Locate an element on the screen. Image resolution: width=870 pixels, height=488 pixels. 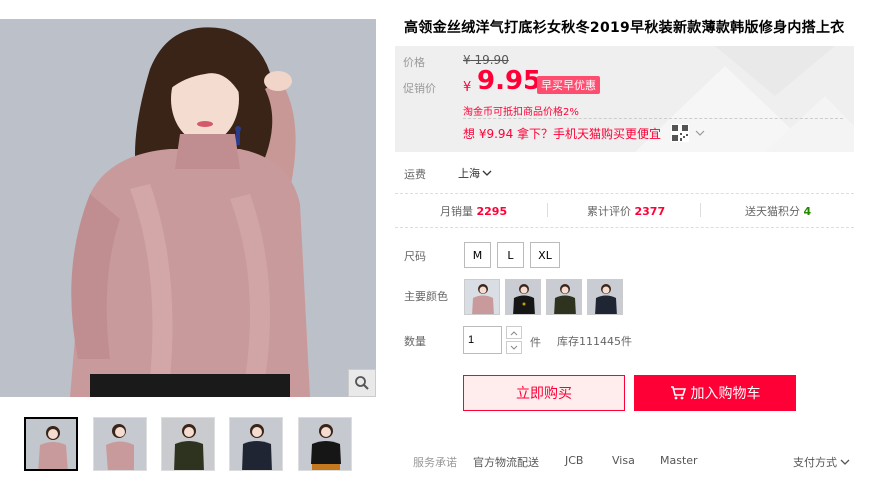
magnifier-icon is located at coordinates (362, 383).